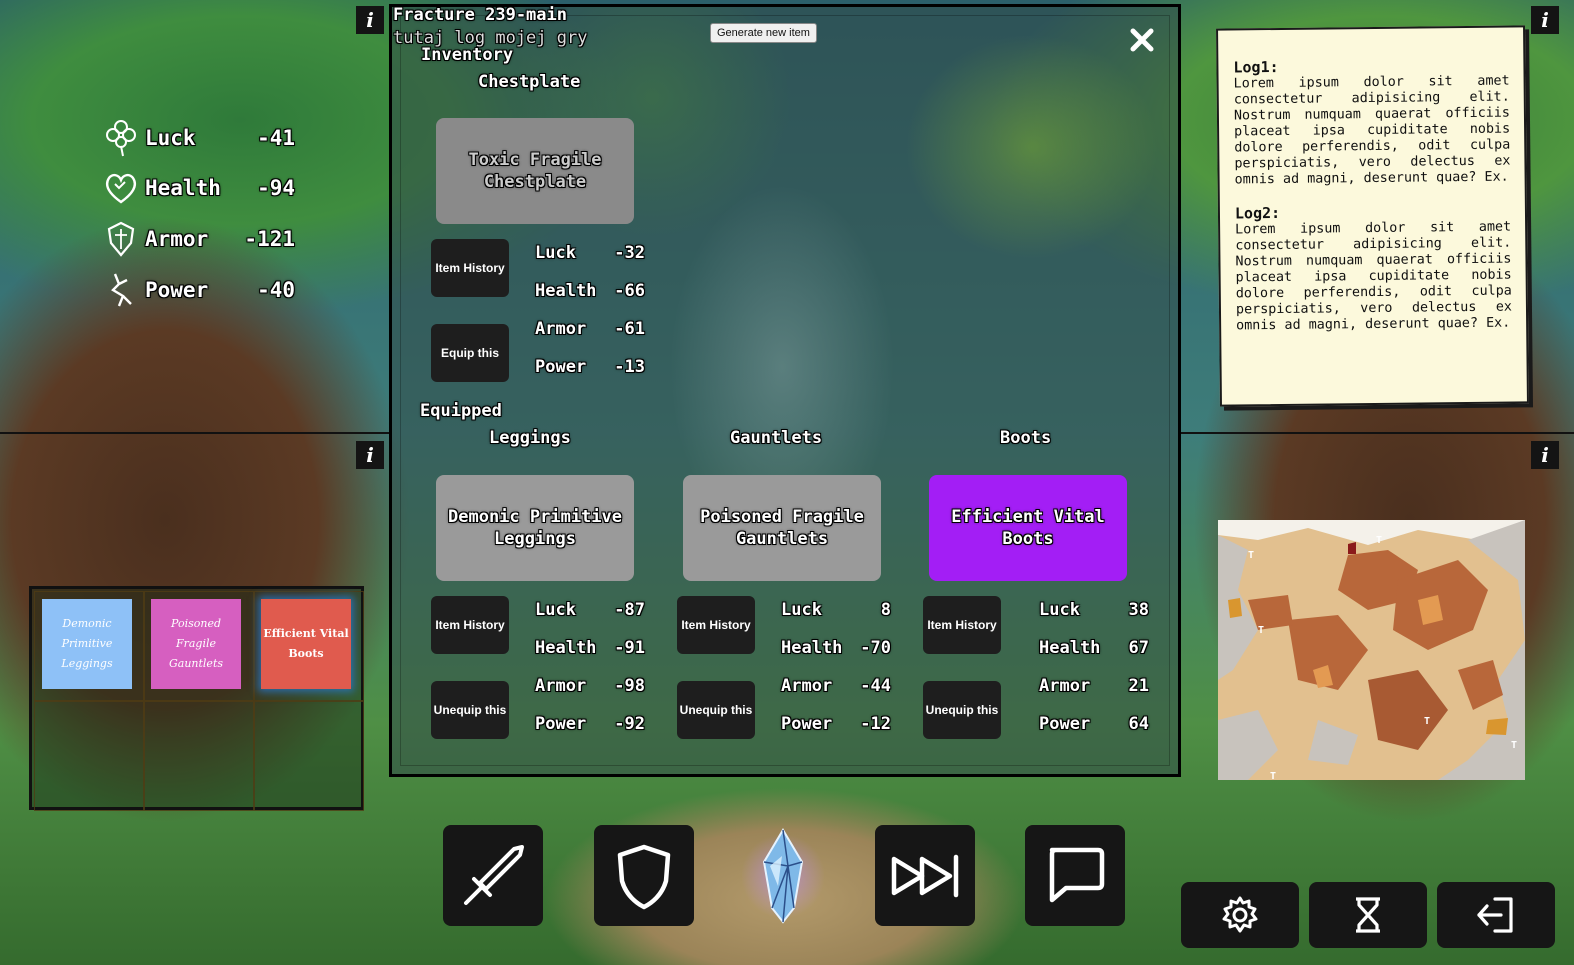 The image size is (1574, 965). I want to click on settings-button, so click(1240, 915).